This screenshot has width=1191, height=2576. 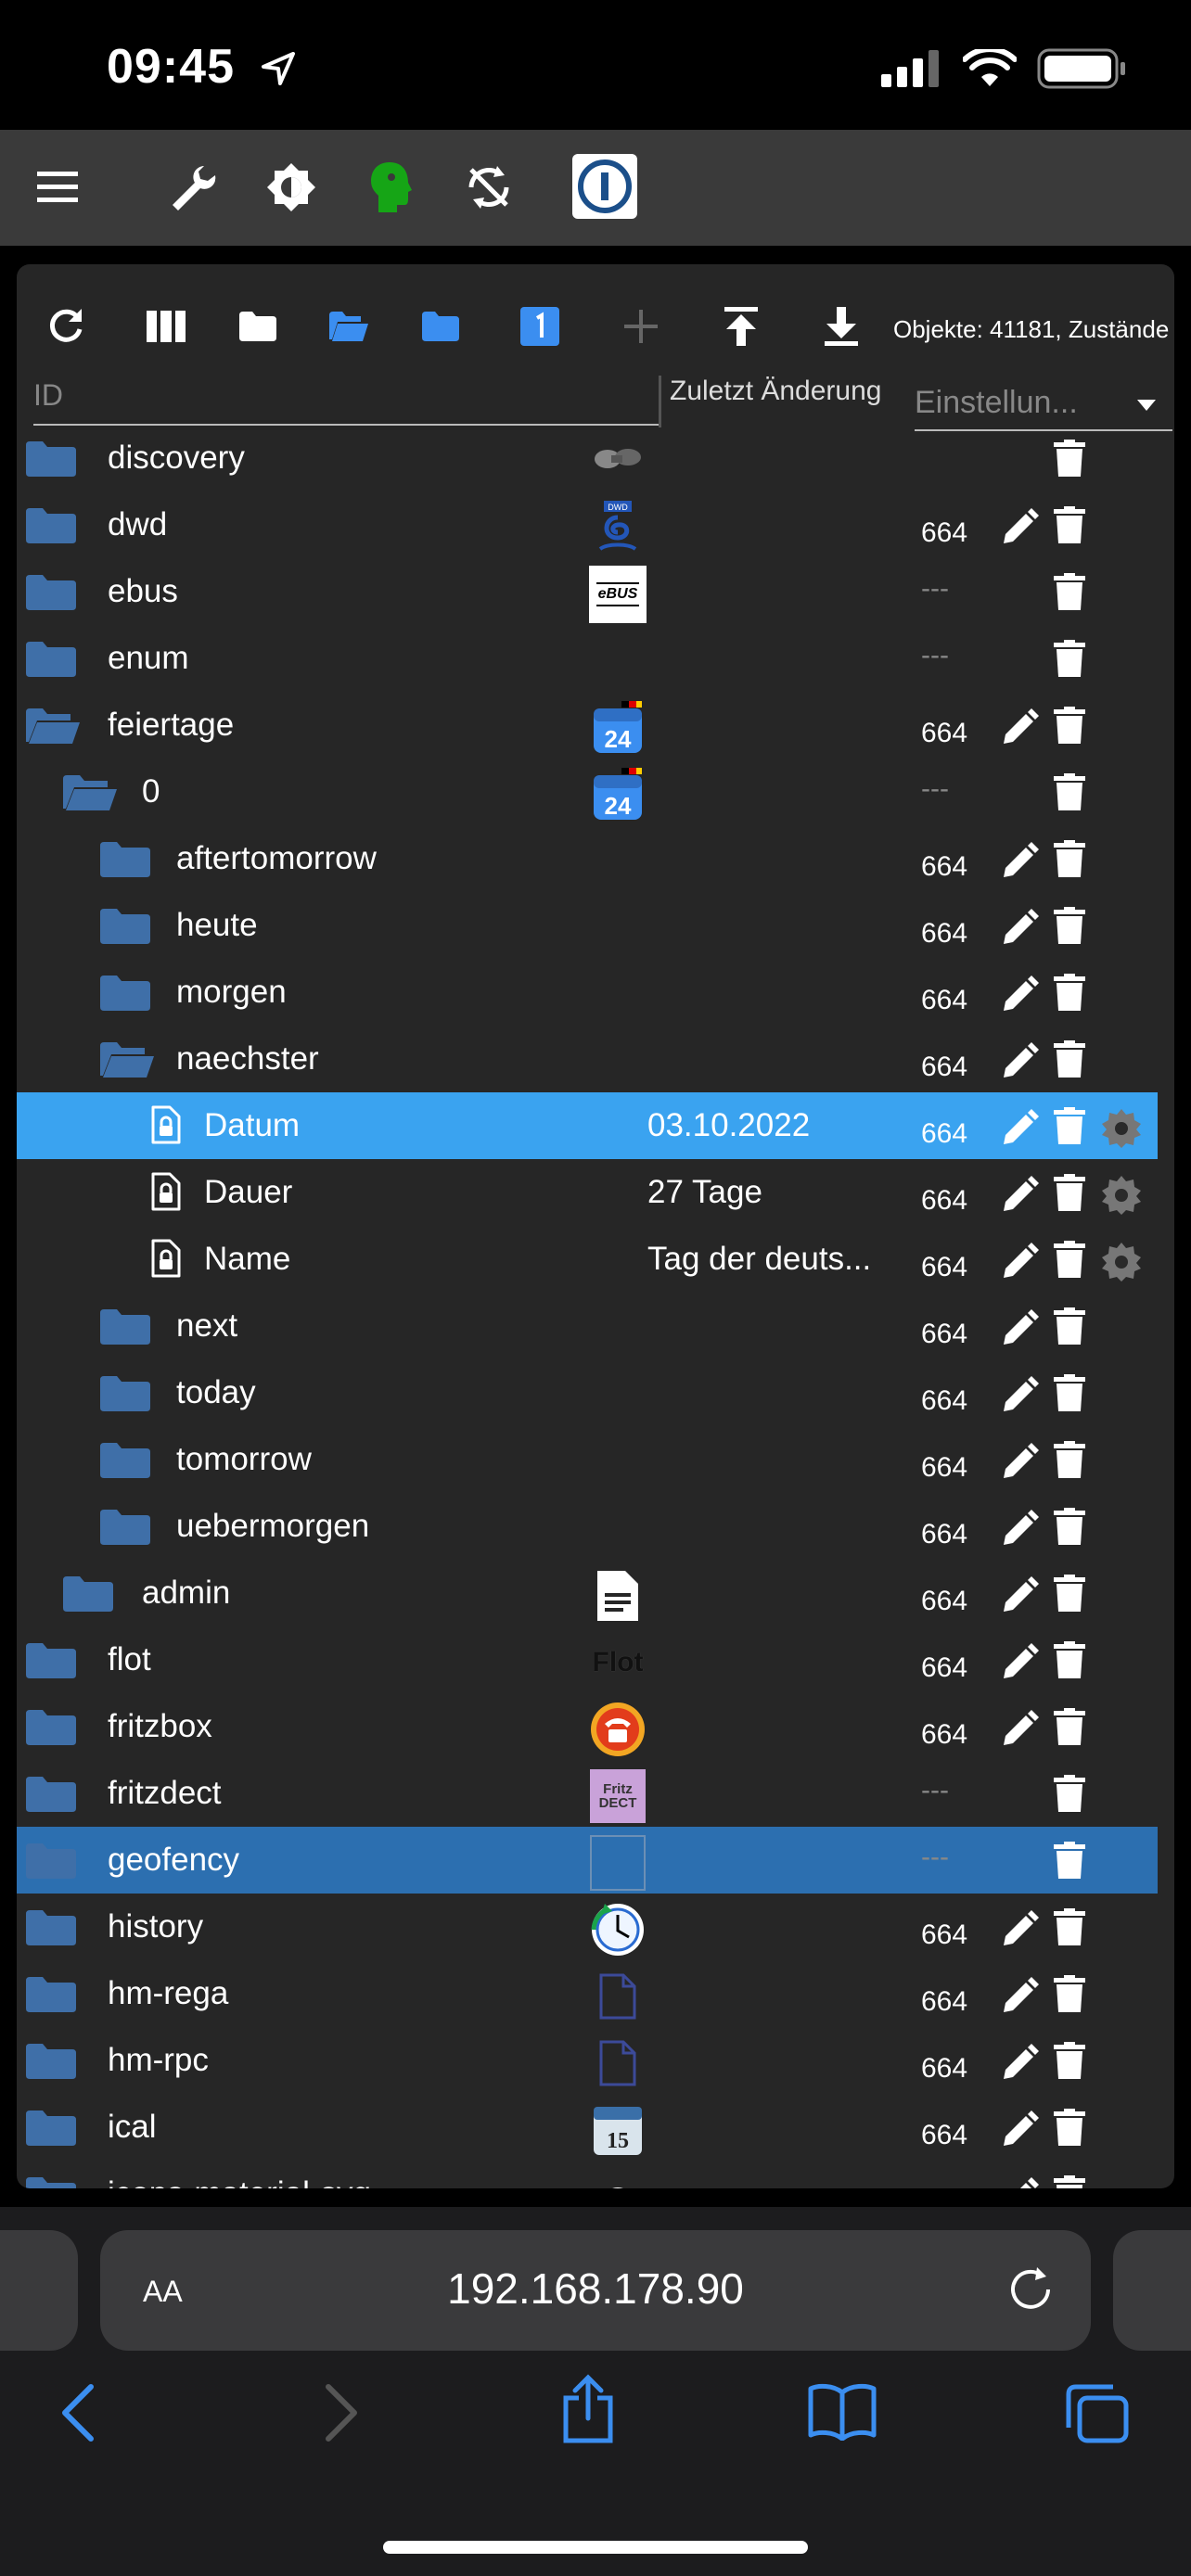 I want to click on tree-state-row: Dauer 27 Tage 664, so click(x=587, y=1192).